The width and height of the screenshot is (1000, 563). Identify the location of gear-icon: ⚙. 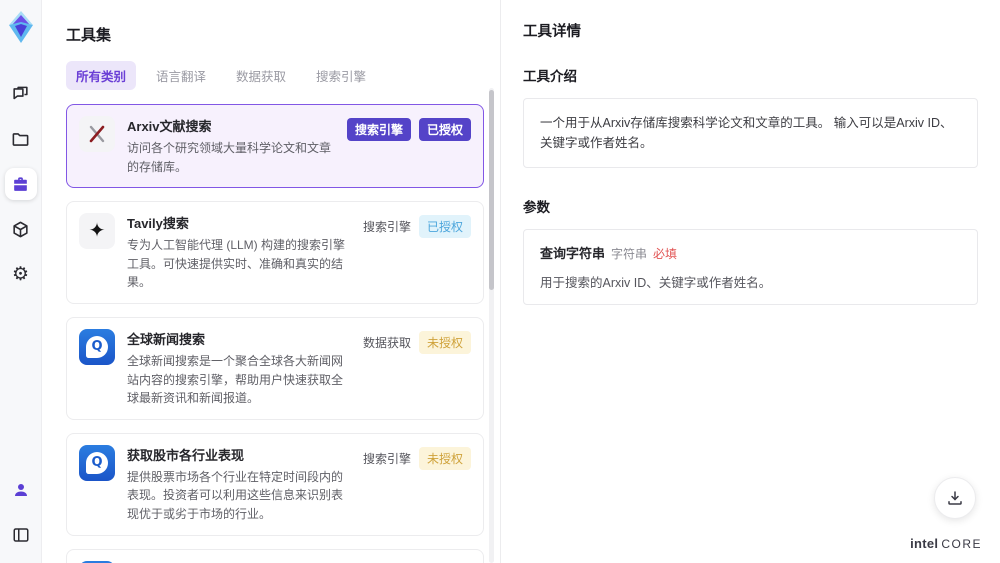
(20, 274).